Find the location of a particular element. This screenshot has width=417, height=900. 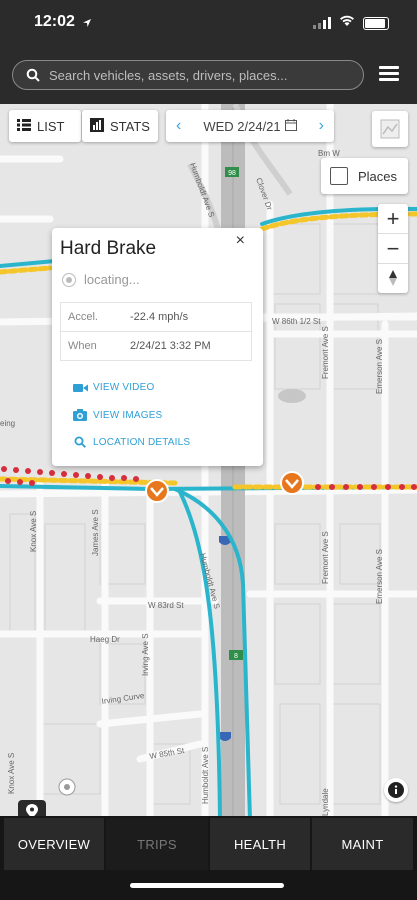

table-row: Accel. -22.4 mph/s is located at coordinates (156, 317).